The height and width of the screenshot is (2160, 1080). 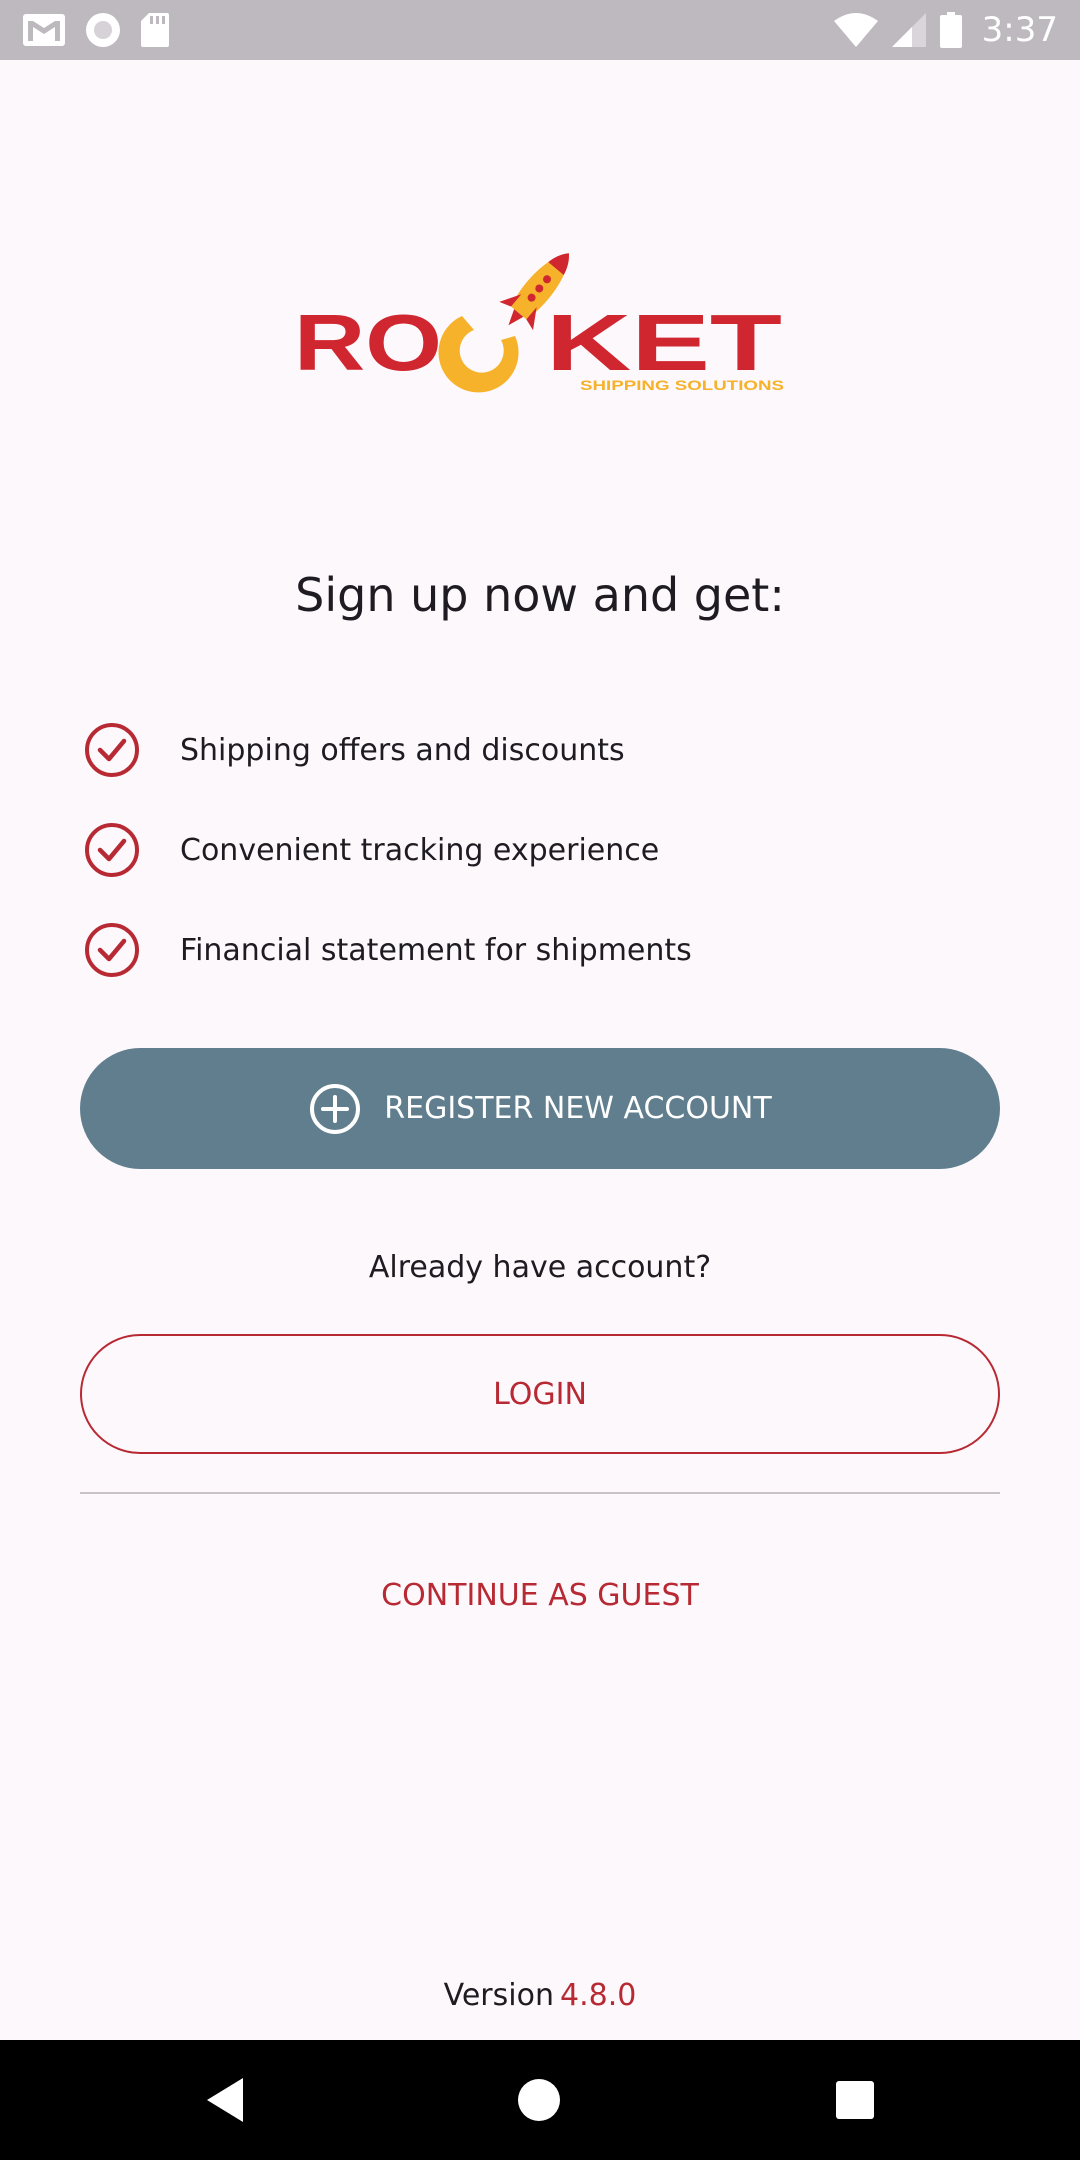 What do you see at coordinates (540, 30) in the screenshot?
I see `status-bar: 3:37` at bounding box center [540, 30].